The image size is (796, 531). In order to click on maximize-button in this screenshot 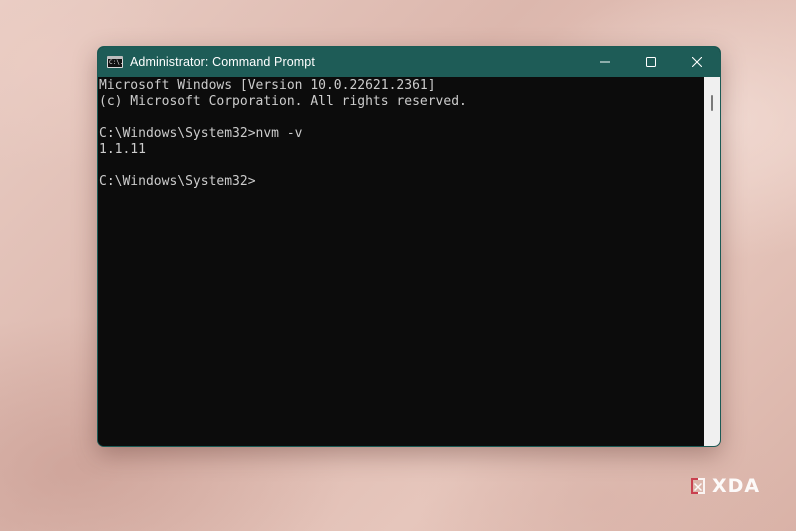, I will do `click(651, 62)`.